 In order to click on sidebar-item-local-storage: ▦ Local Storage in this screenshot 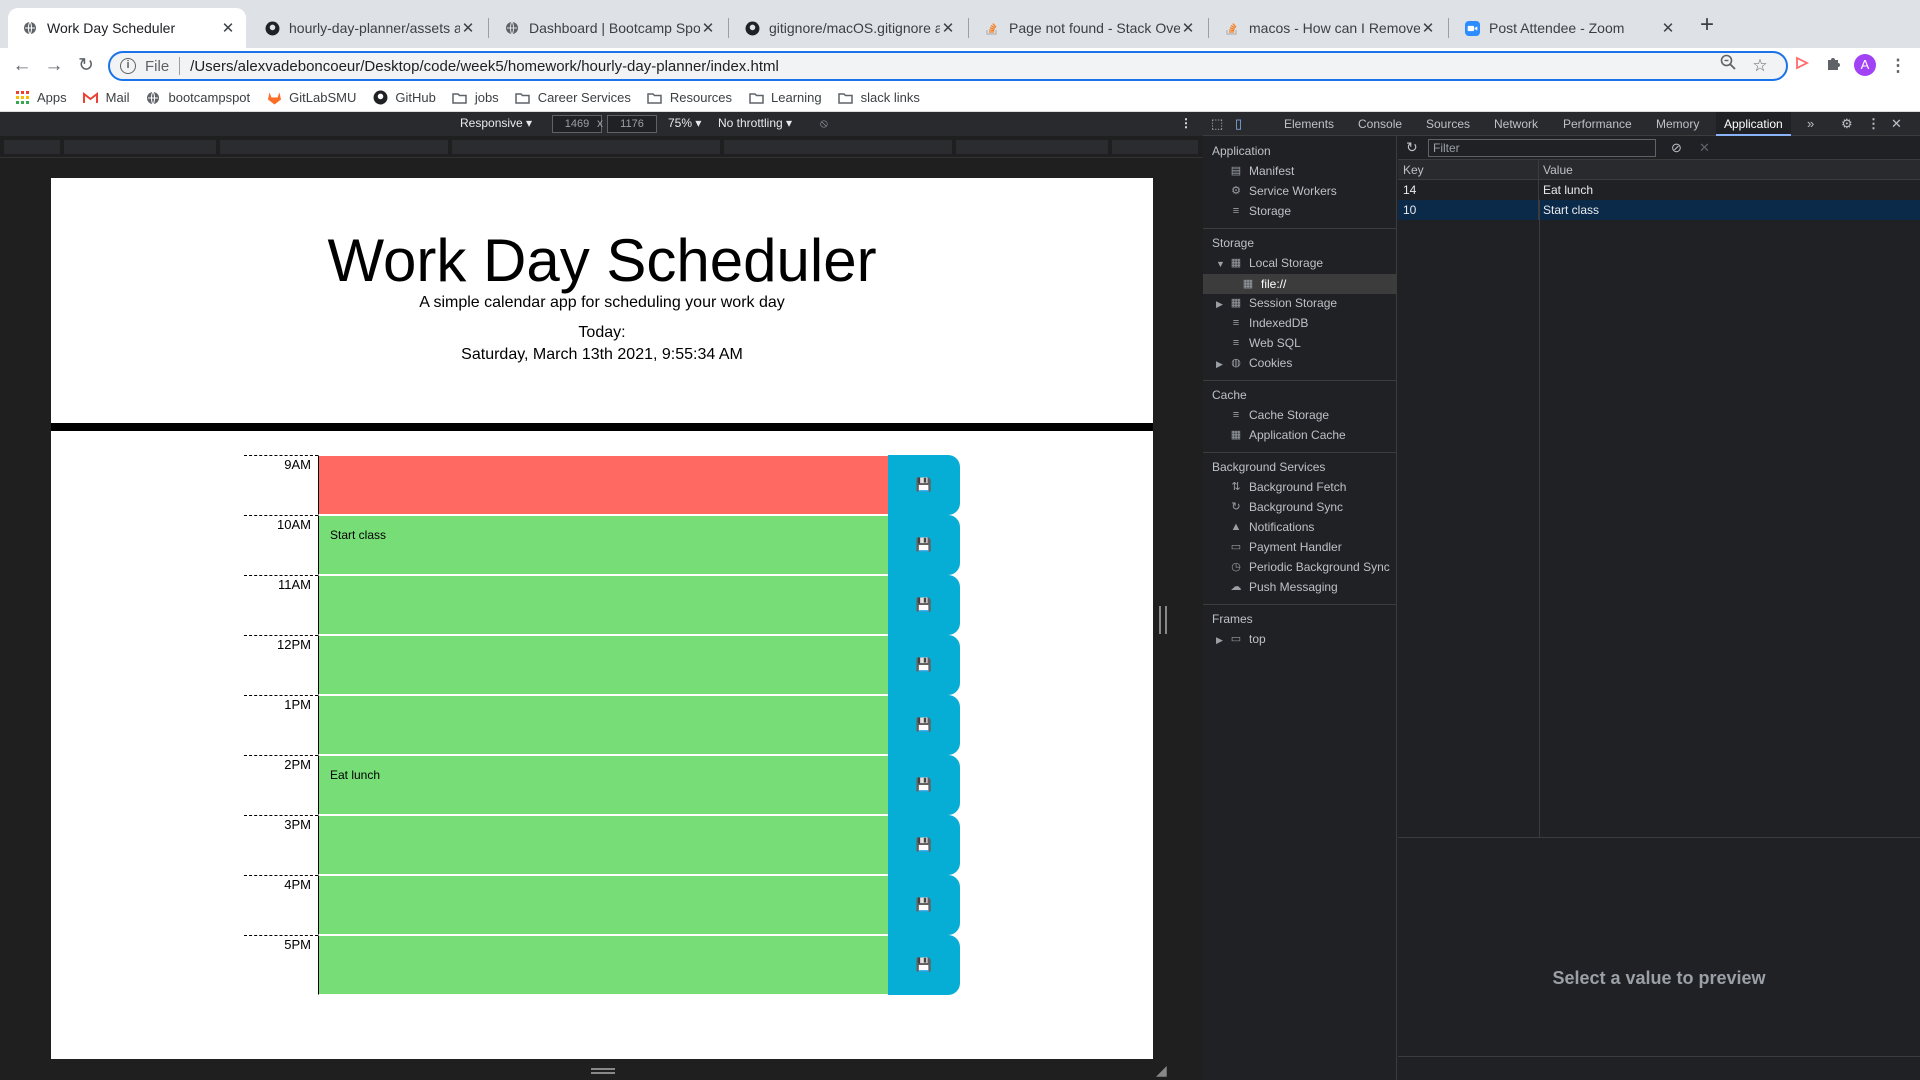, I will do `click(1276, 263)`.